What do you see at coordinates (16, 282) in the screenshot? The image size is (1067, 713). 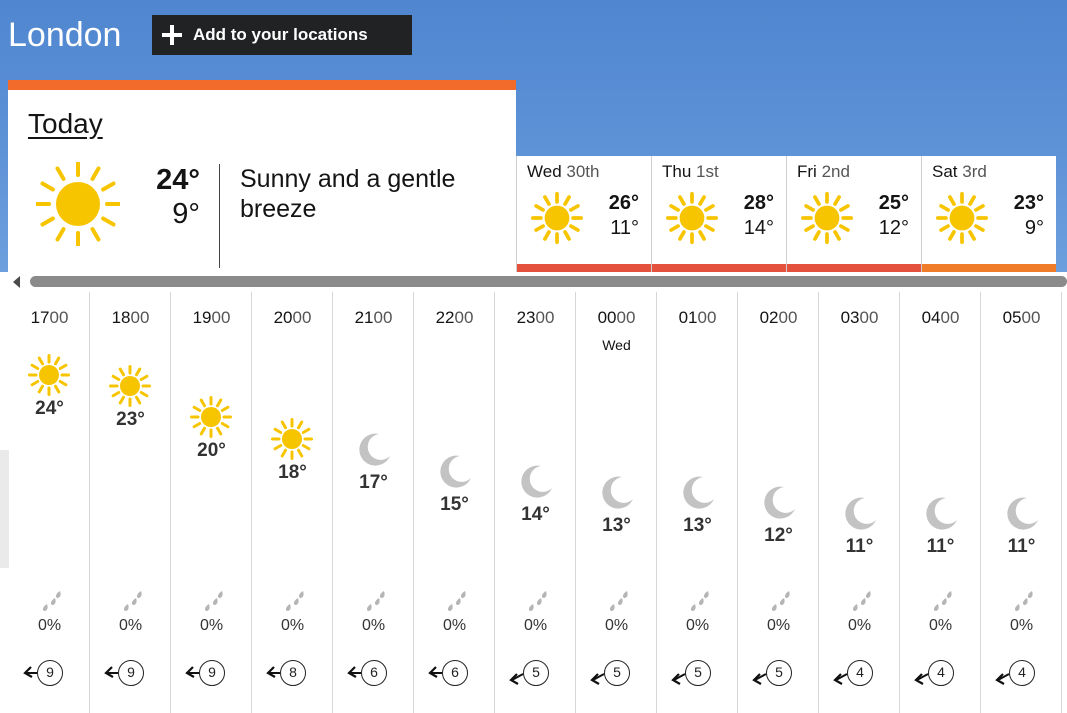 I see `scroll-left-arrow-icon` at bounding box center [16, 282].